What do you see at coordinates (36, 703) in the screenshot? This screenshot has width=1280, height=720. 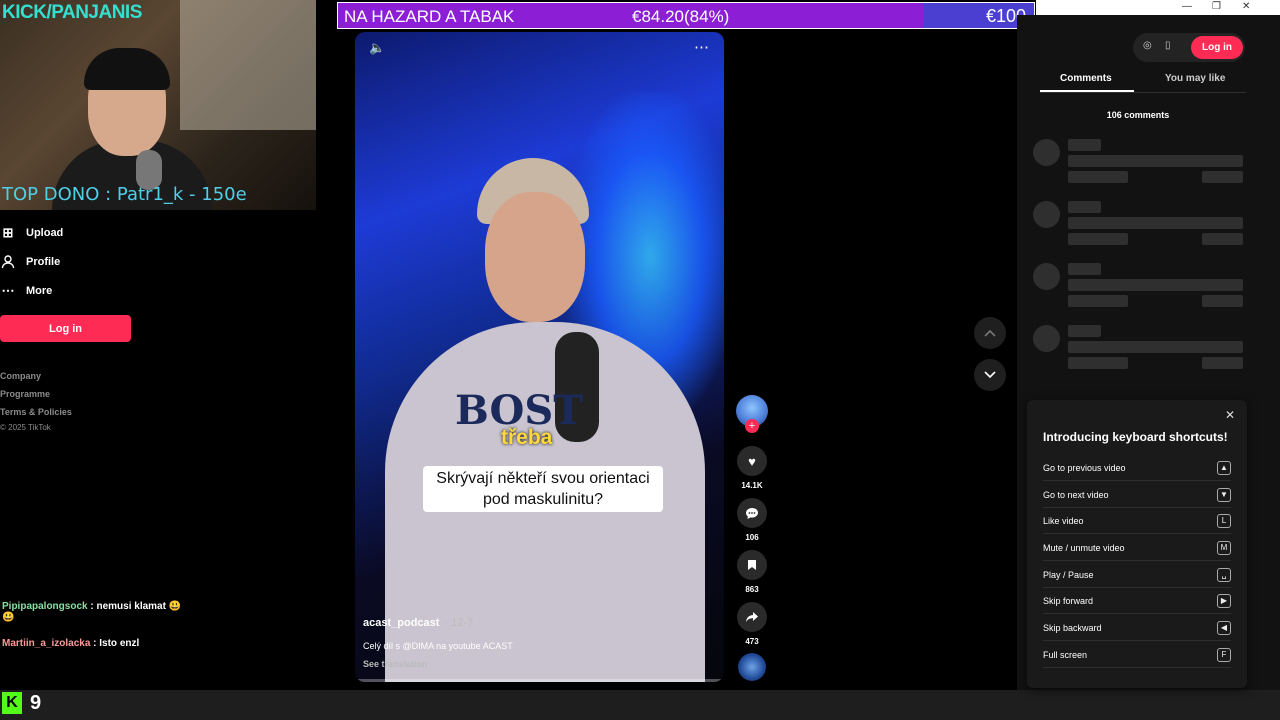 I see `viewer-count: 9` at bounding box center [36, 703].